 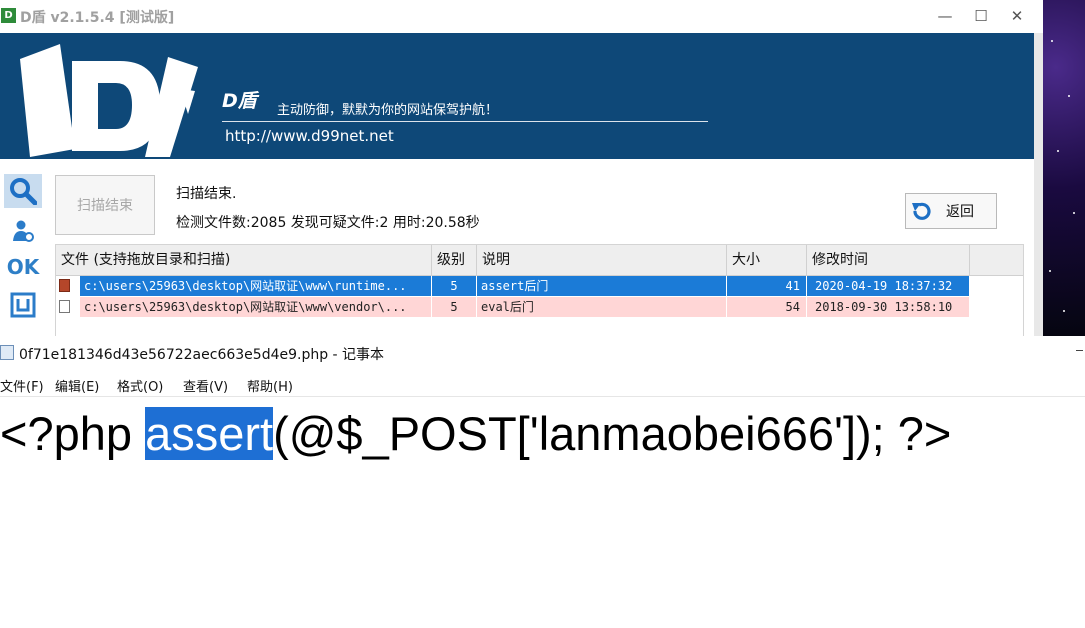 I want to click on cell-description: eval后门, so click(x=602, y=307).